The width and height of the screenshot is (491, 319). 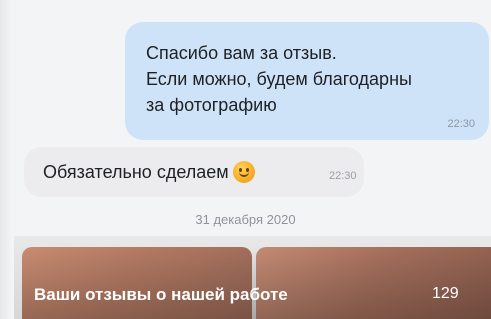 I want to click on message-line: за фотографию, so click(x=211, y=105).